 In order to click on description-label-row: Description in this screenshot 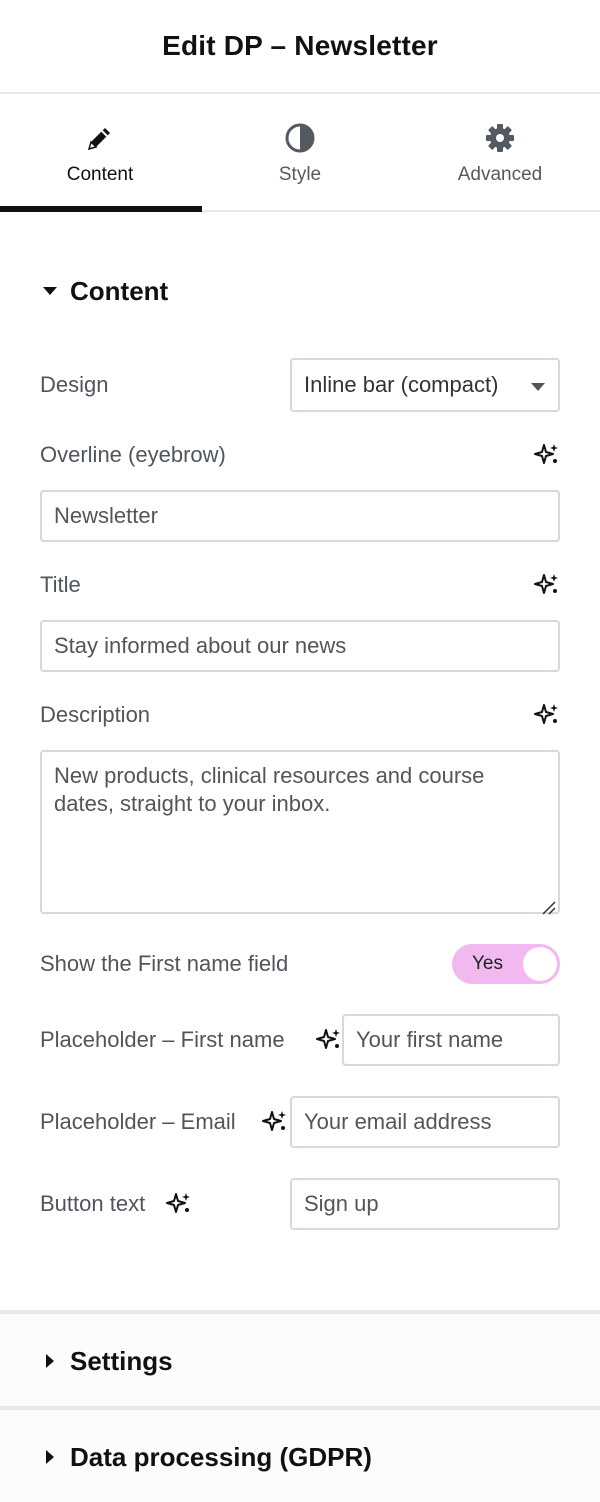, I will do `click(300, 715)`.